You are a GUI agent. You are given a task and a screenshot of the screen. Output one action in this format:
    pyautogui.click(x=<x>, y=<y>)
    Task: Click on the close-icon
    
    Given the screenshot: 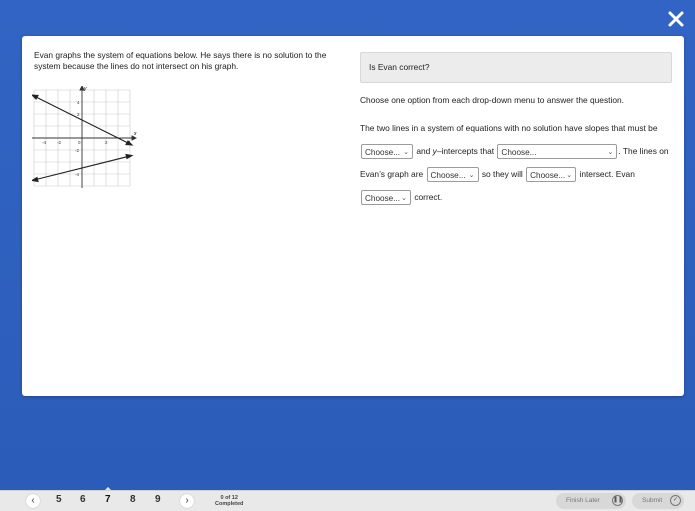 What is the action you would take?
    pyautogui.click(x=676, y=19)
    